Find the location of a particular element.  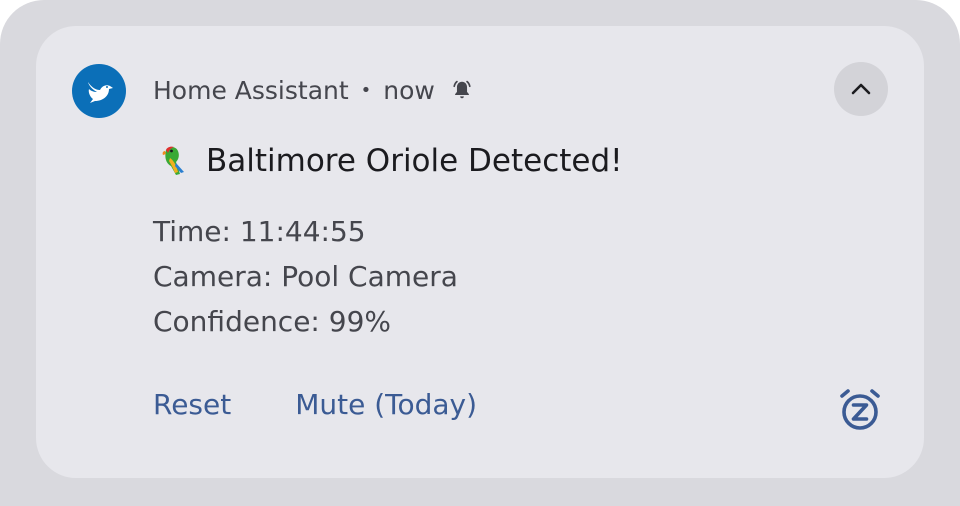

bell-icon is located at coordinates (462, 90).